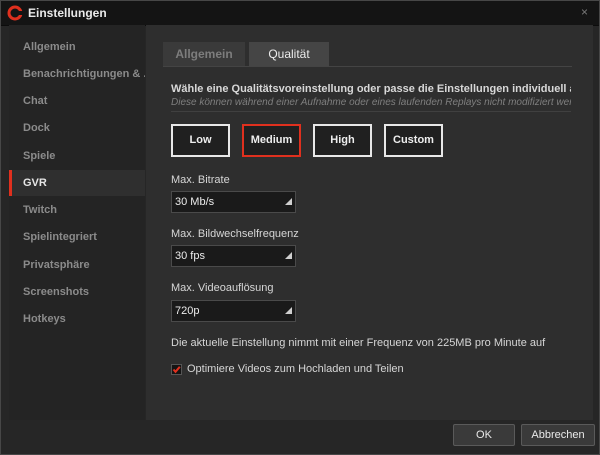  Describe the element at coordinates (204, 54) in the screenshot. I see `tab-allgemein: Allgemein` at that location.